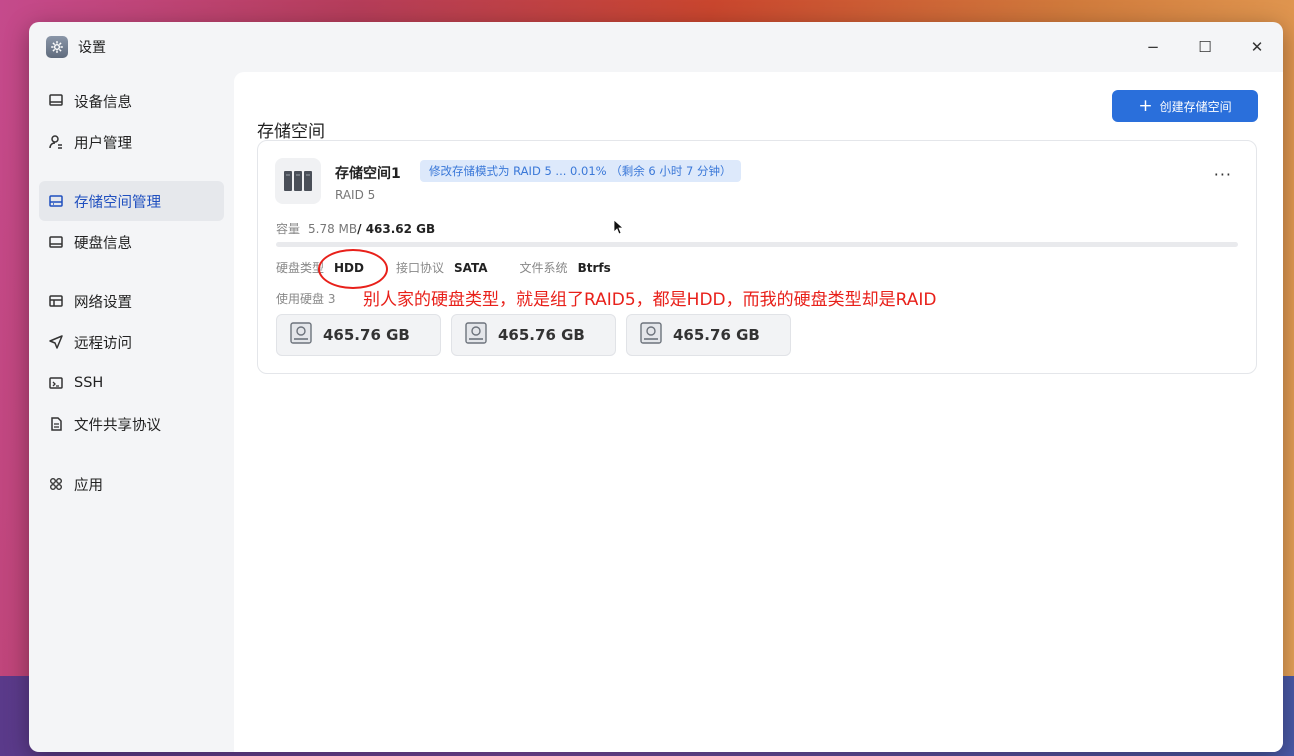 The image size is (1294, 756). Describe the element at coordinates (103, 343) in the screenshot. I see `sidebar-item-label: 远程访问` at that location.